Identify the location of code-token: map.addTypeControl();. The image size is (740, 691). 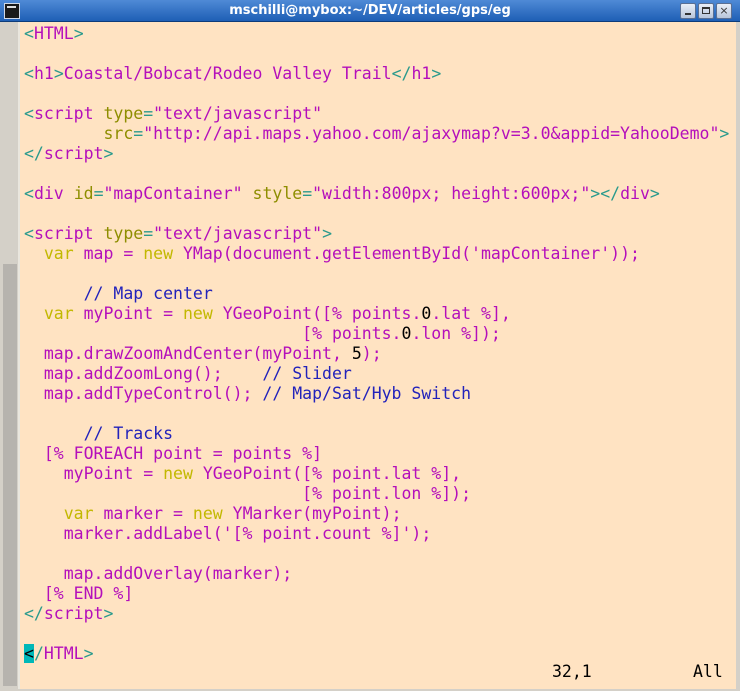
(143, 393).